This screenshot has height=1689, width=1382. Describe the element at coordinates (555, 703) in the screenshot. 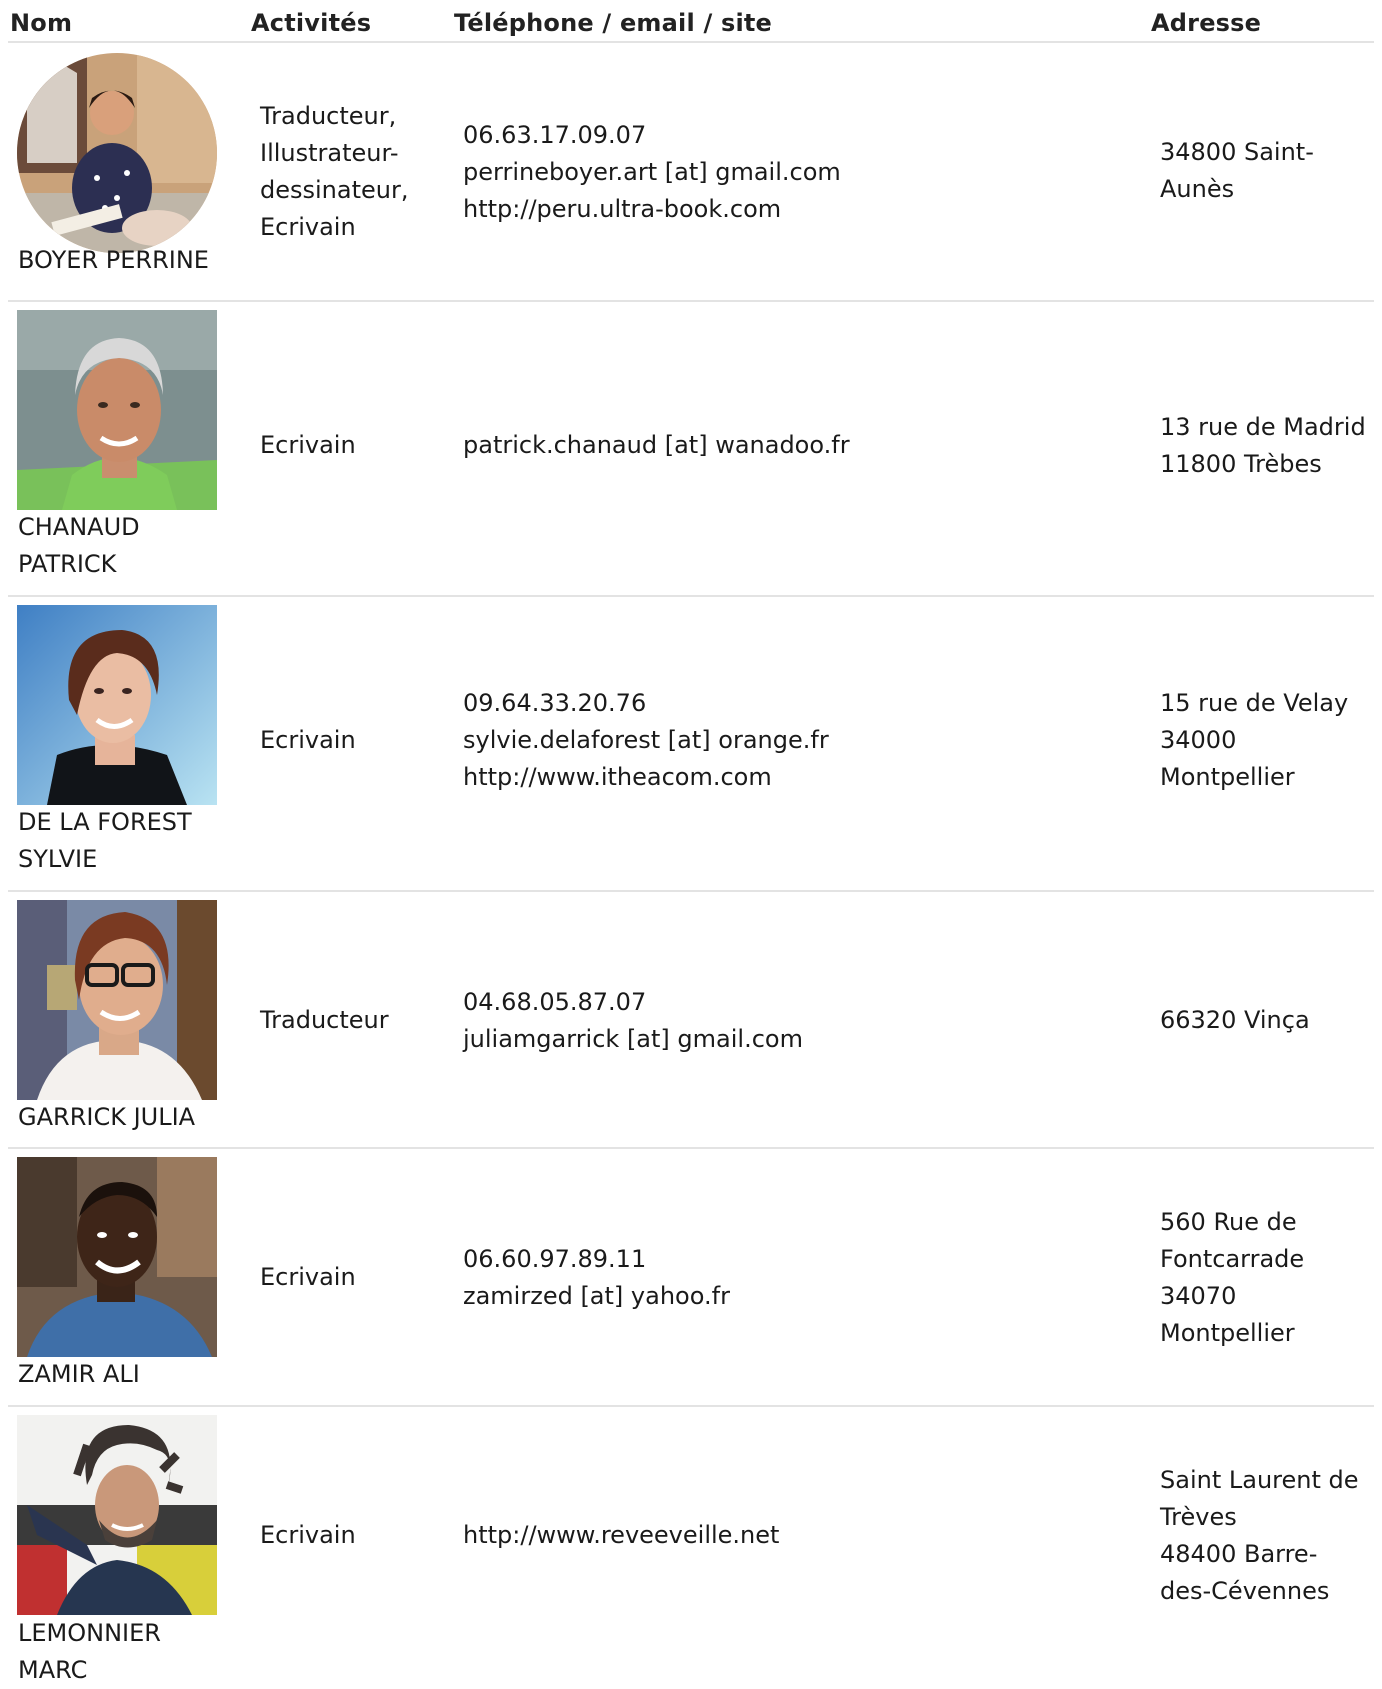

I see `phone: 09.64.33.20.76` at that location.